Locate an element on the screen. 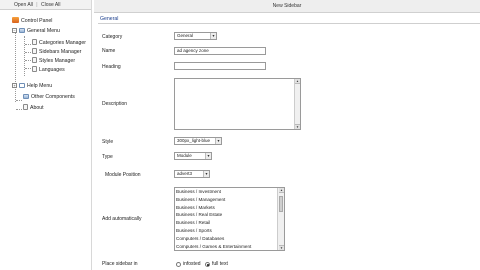 Image resolution: width=480 pixels, height=270 pixels. radio-introtext-label: infosted is located at coordinates (192, 264).